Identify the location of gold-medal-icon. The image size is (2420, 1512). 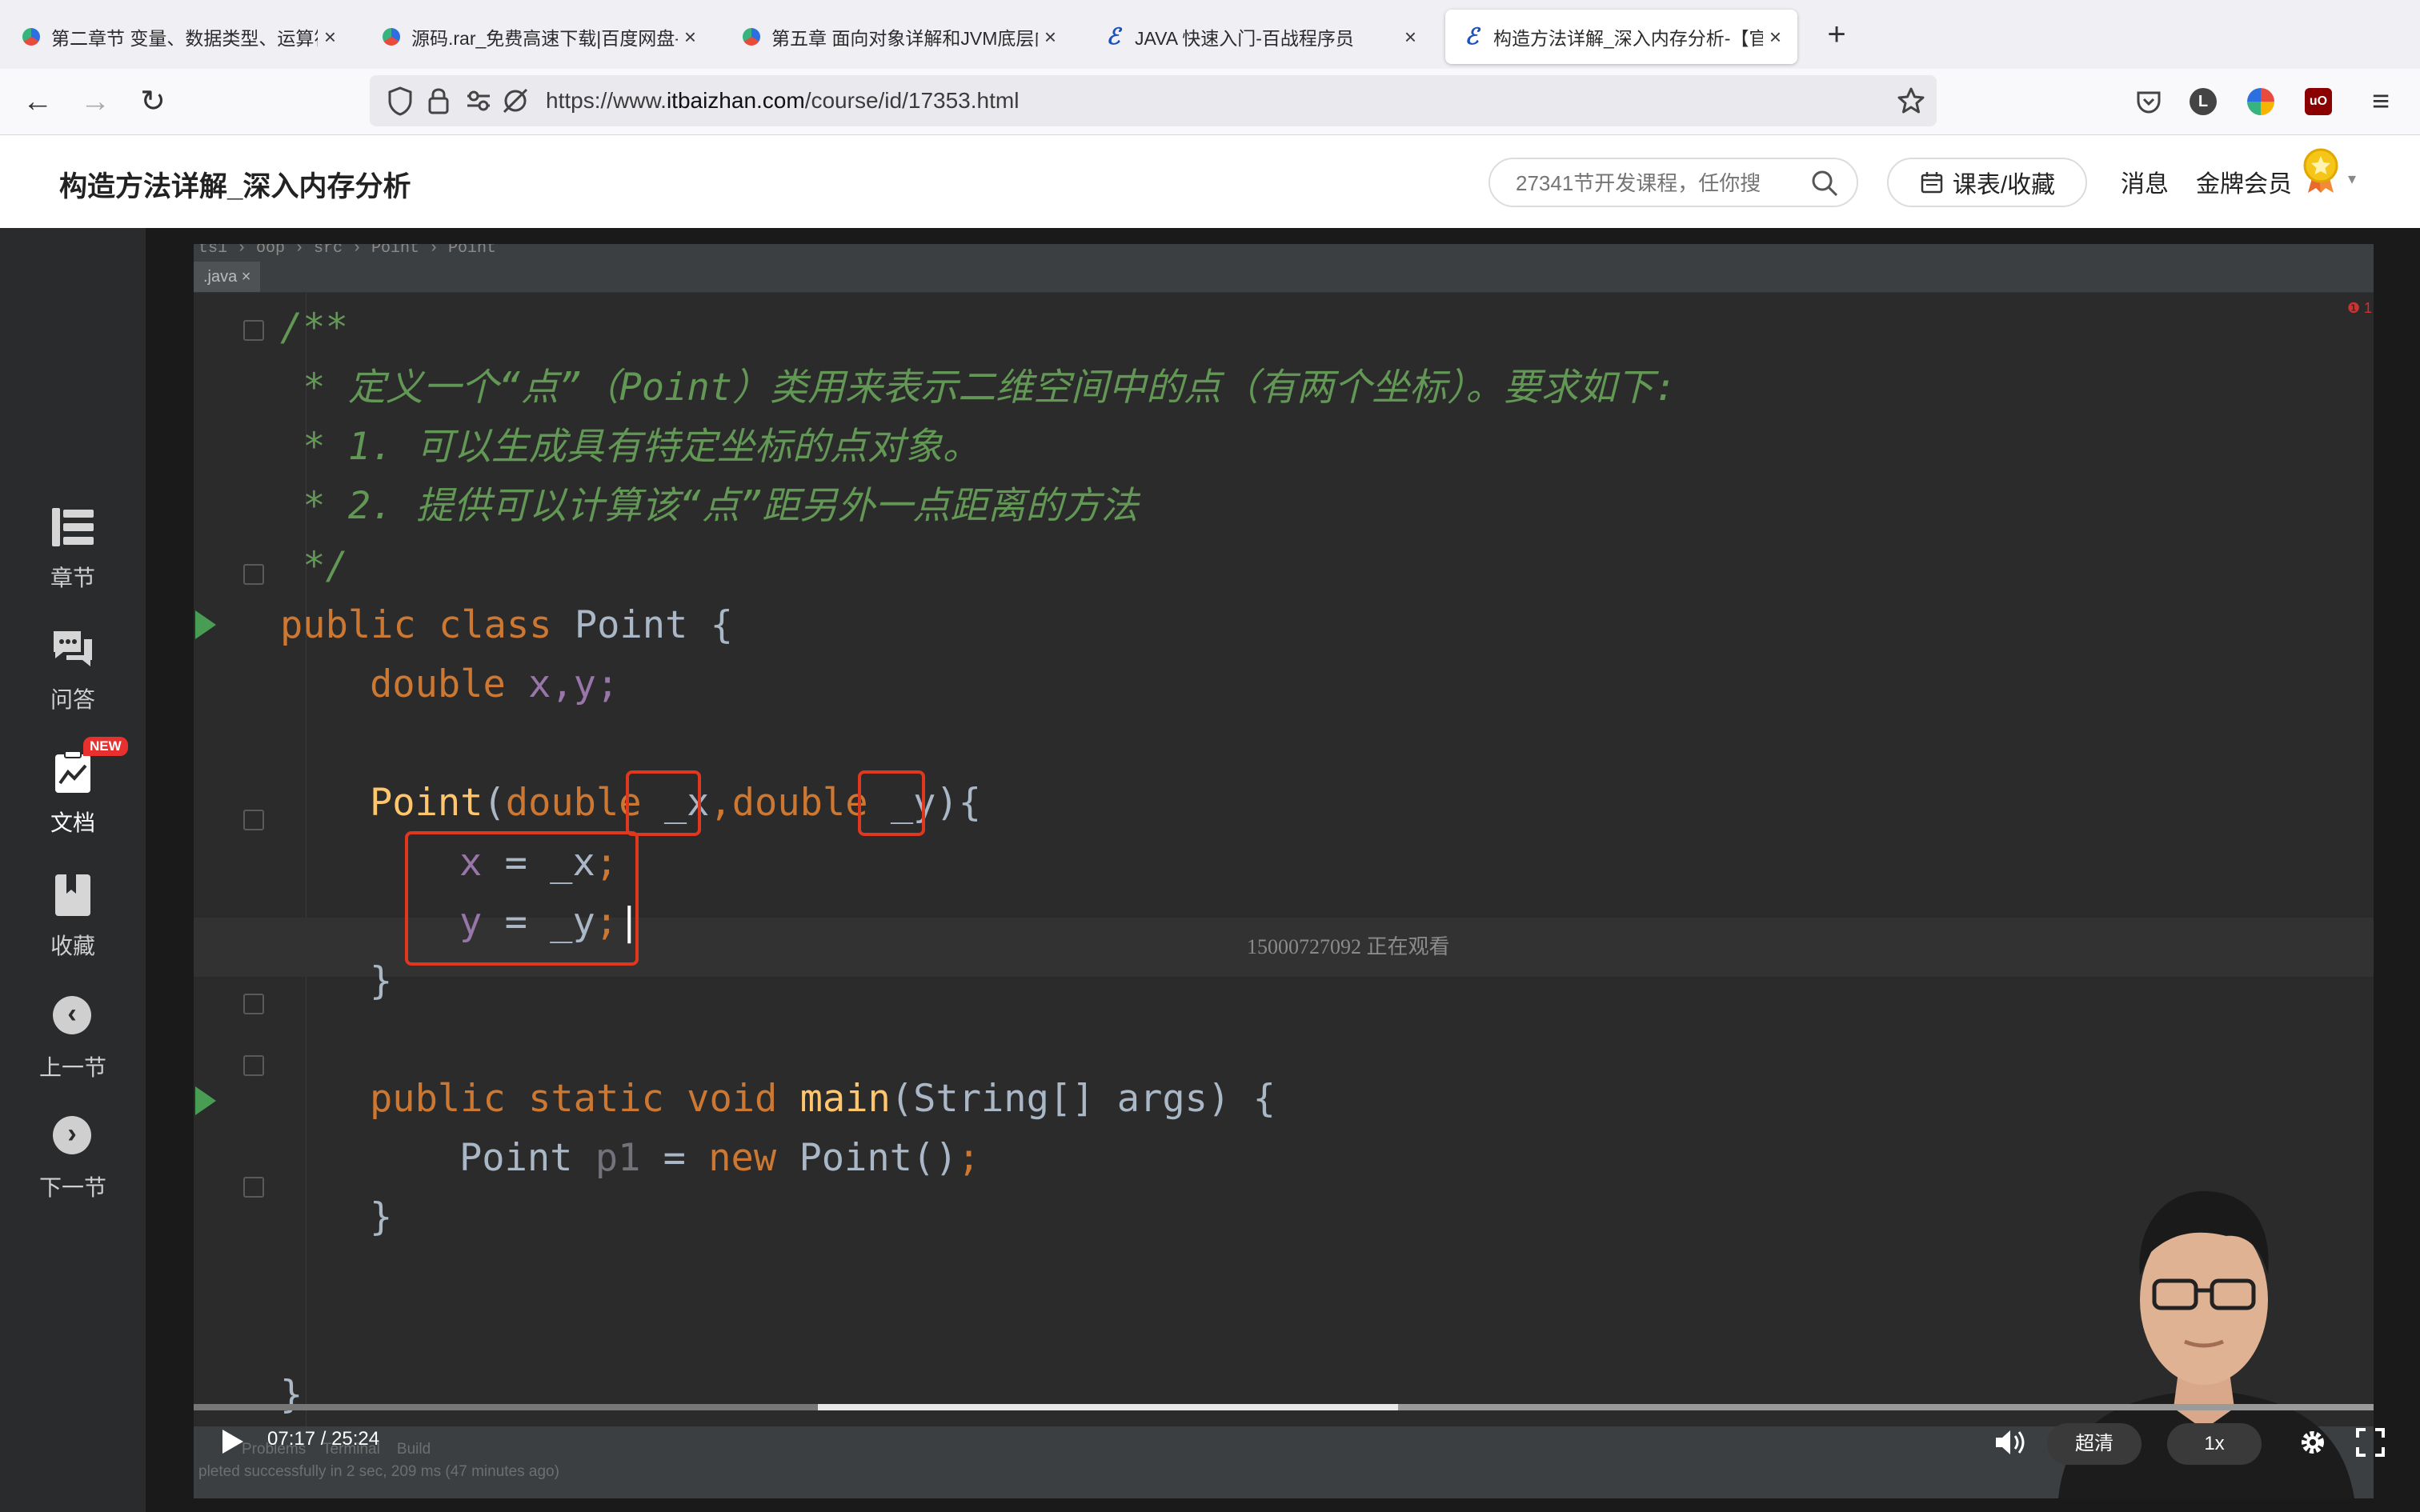
(2320, 170).